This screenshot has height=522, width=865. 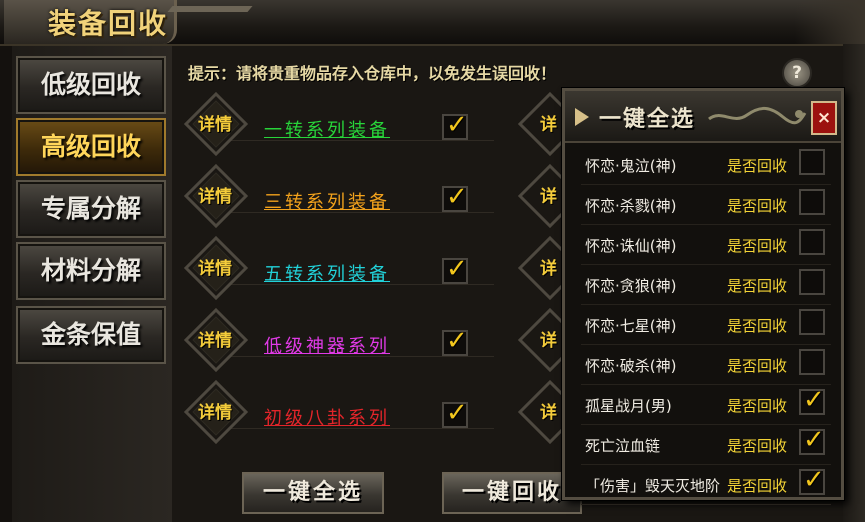 What do you see at coordinates (91, 335) in the screenshot?
I see `sidebar-item-gold-value: 金条保值` at bounding box center [91, 335].